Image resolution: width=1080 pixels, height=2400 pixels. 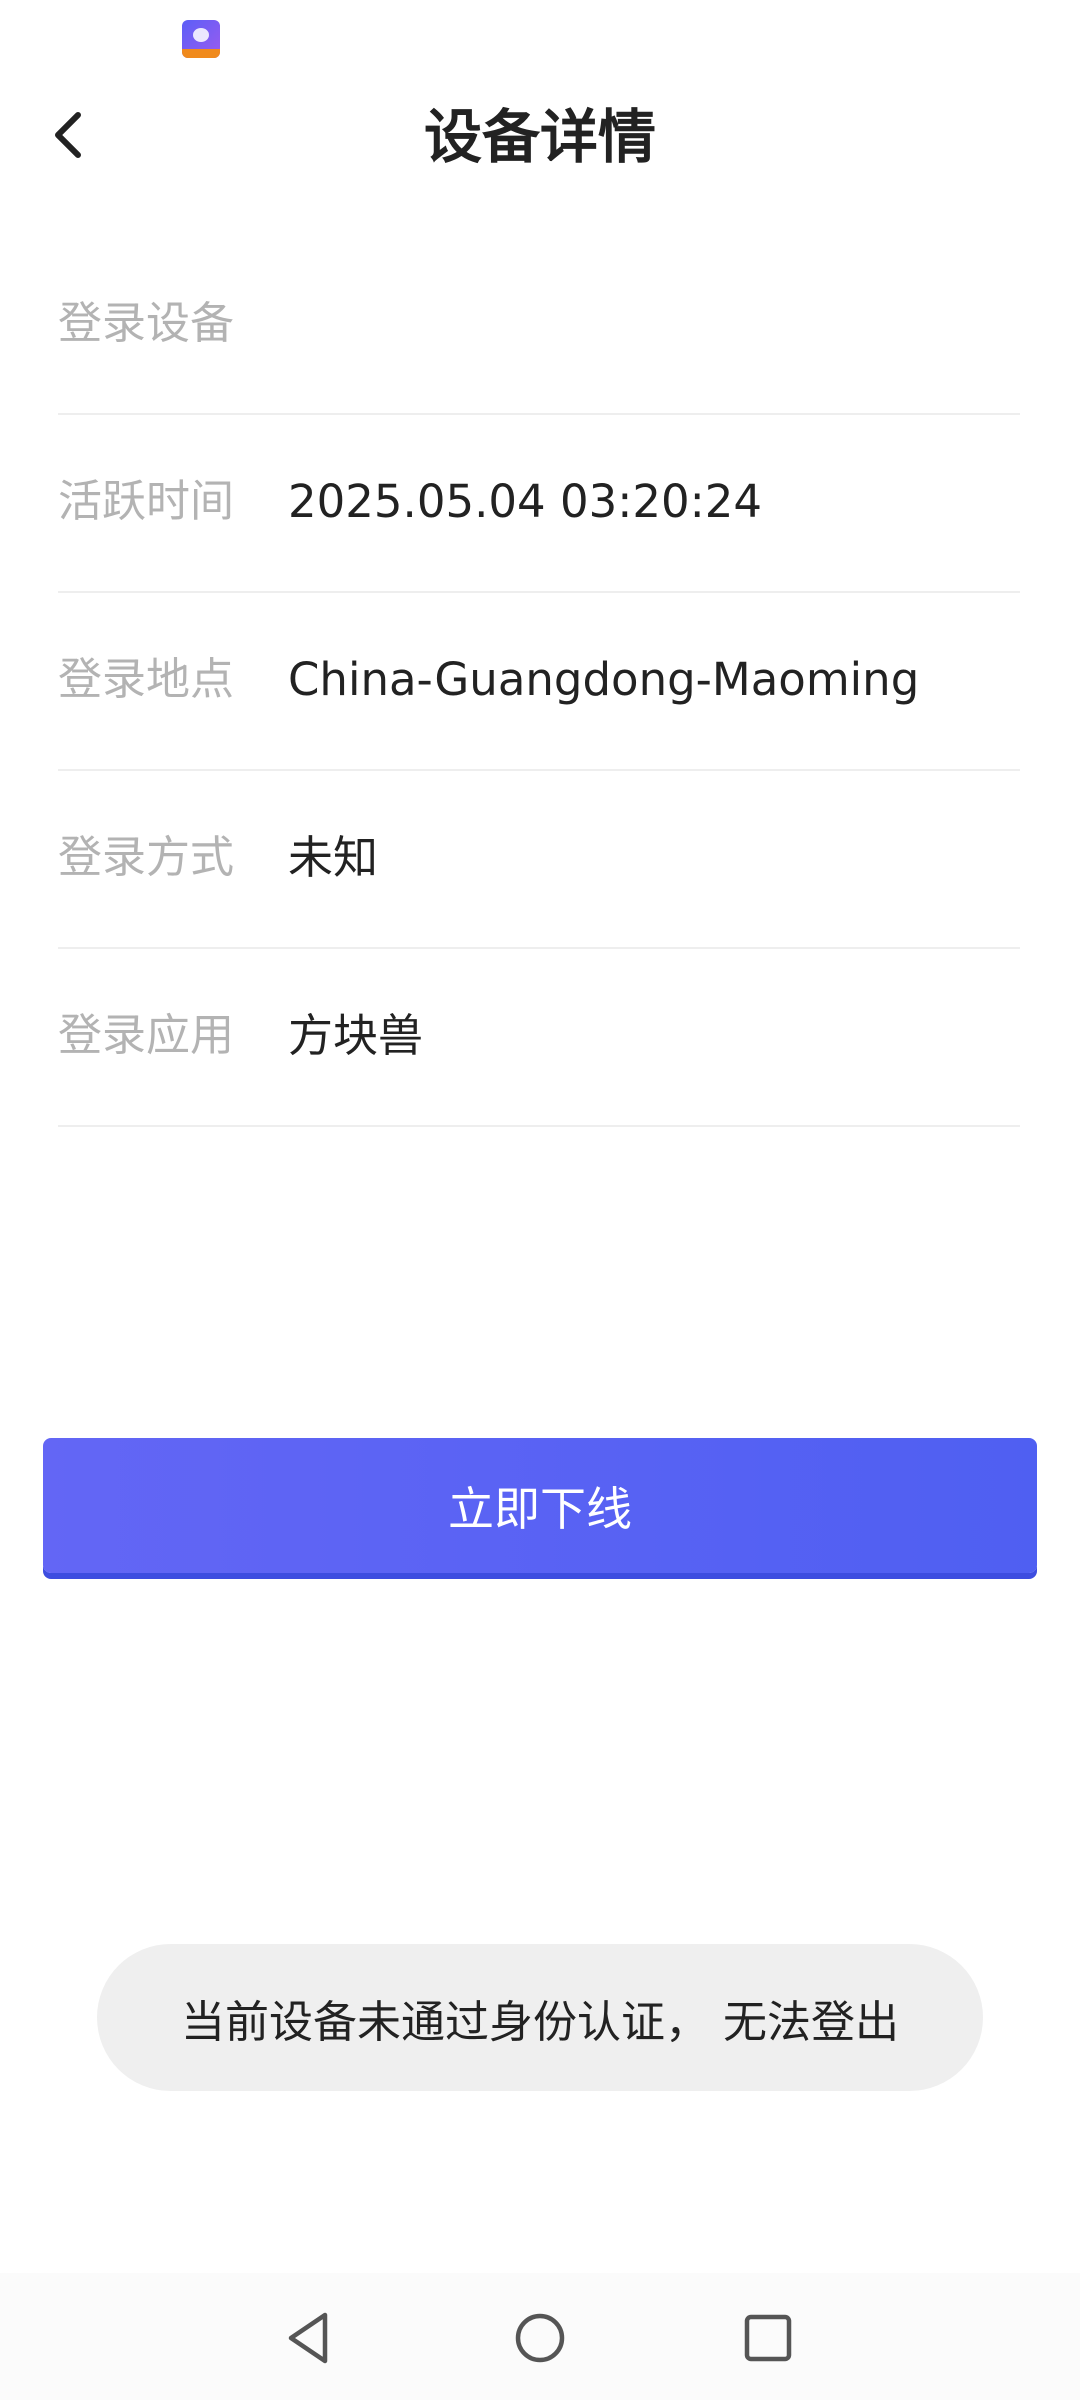 I want to click on header: 设备详情, so click(x=540, y=145).